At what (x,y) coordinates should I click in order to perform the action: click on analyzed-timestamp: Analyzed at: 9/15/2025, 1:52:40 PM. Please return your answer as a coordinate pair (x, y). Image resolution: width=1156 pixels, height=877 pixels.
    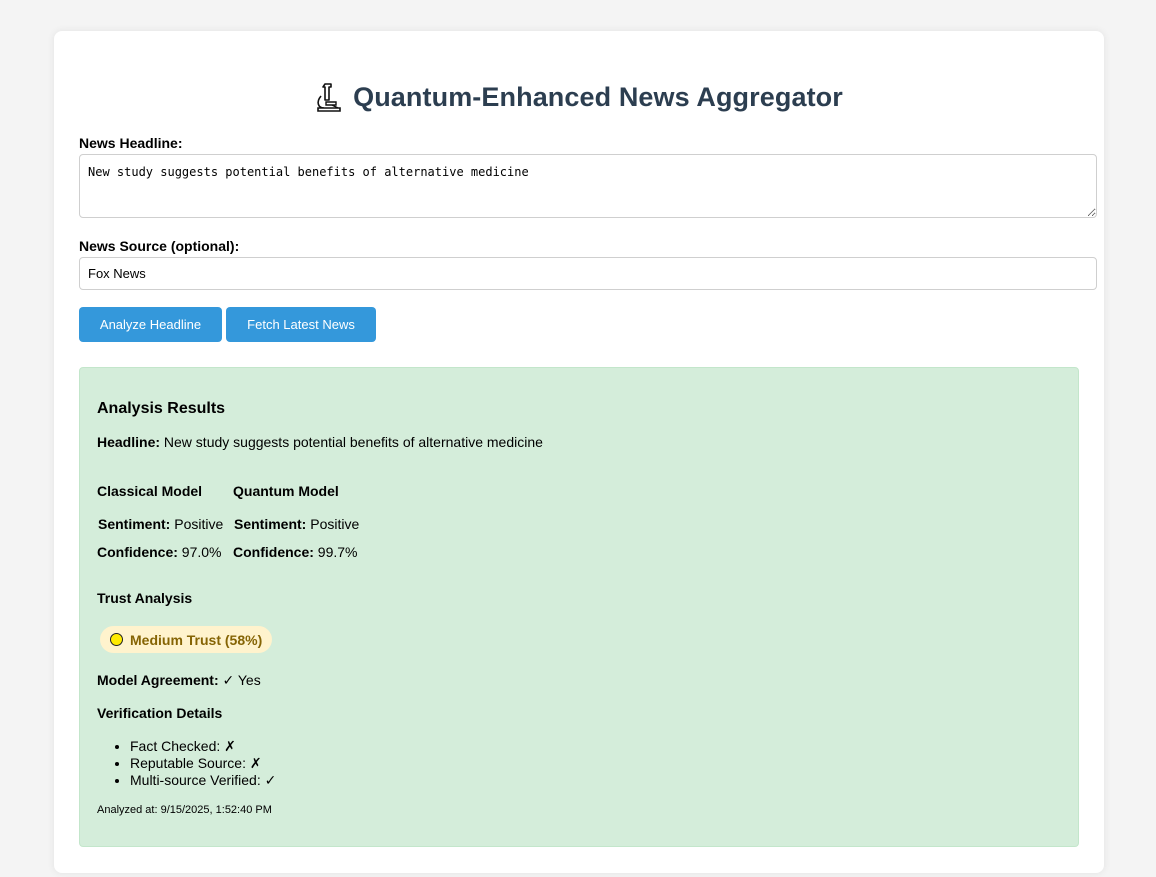
    Looking at the image, I should click on (184, 810).